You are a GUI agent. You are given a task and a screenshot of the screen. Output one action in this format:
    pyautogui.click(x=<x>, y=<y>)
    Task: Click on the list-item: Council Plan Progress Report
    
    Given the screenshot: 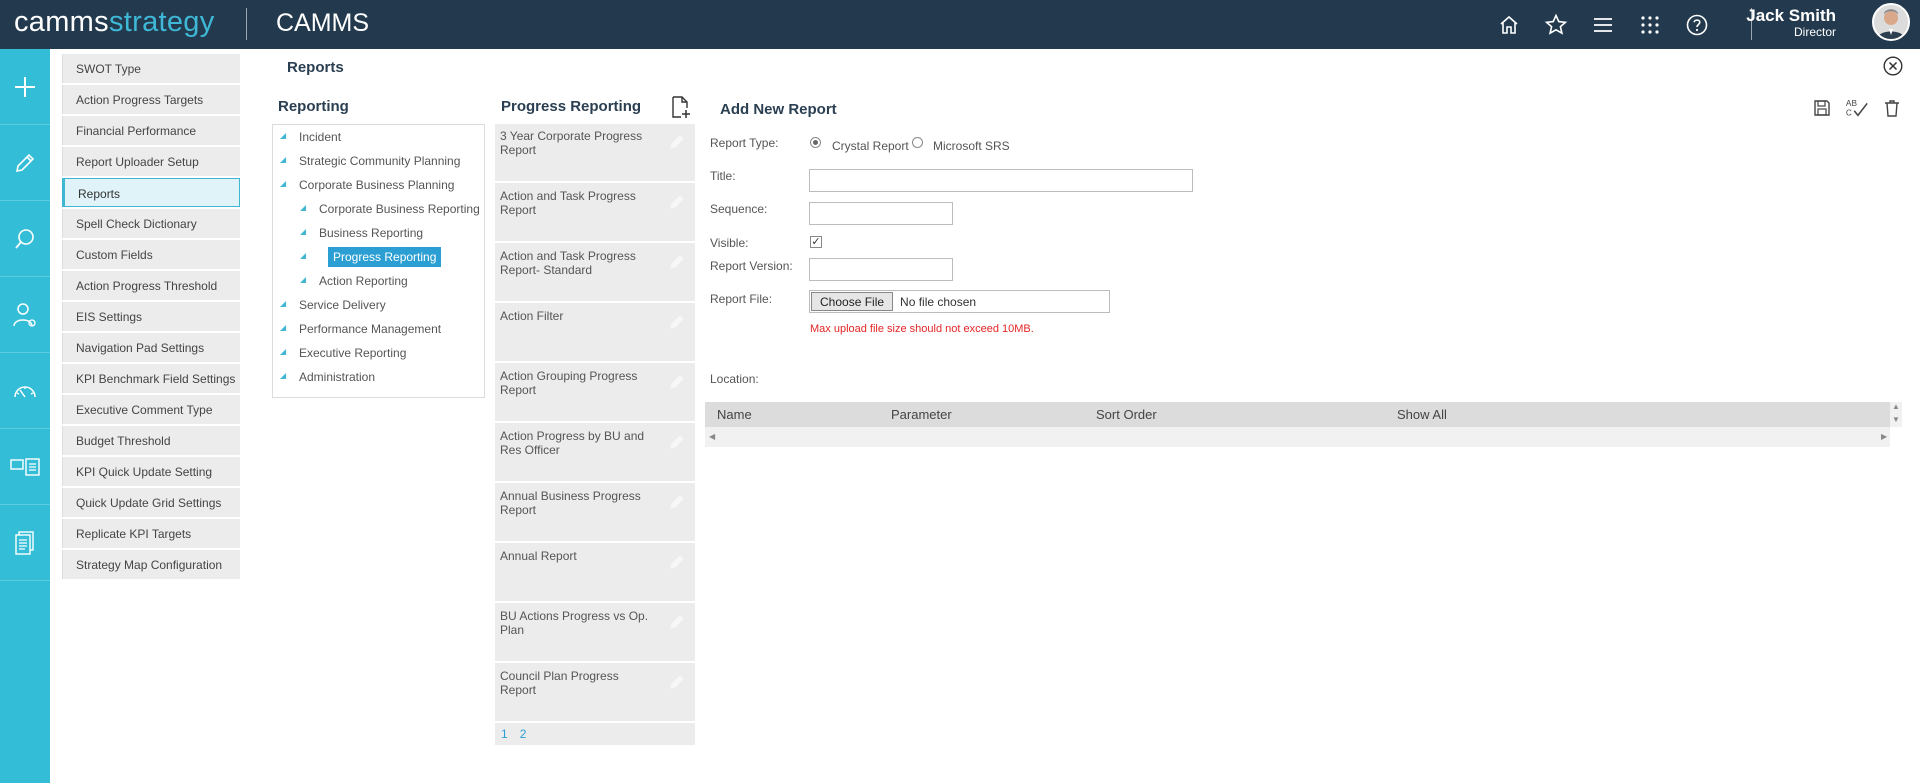 What is the action you would take?
    pyautogui.click(x=595, y=693)
    